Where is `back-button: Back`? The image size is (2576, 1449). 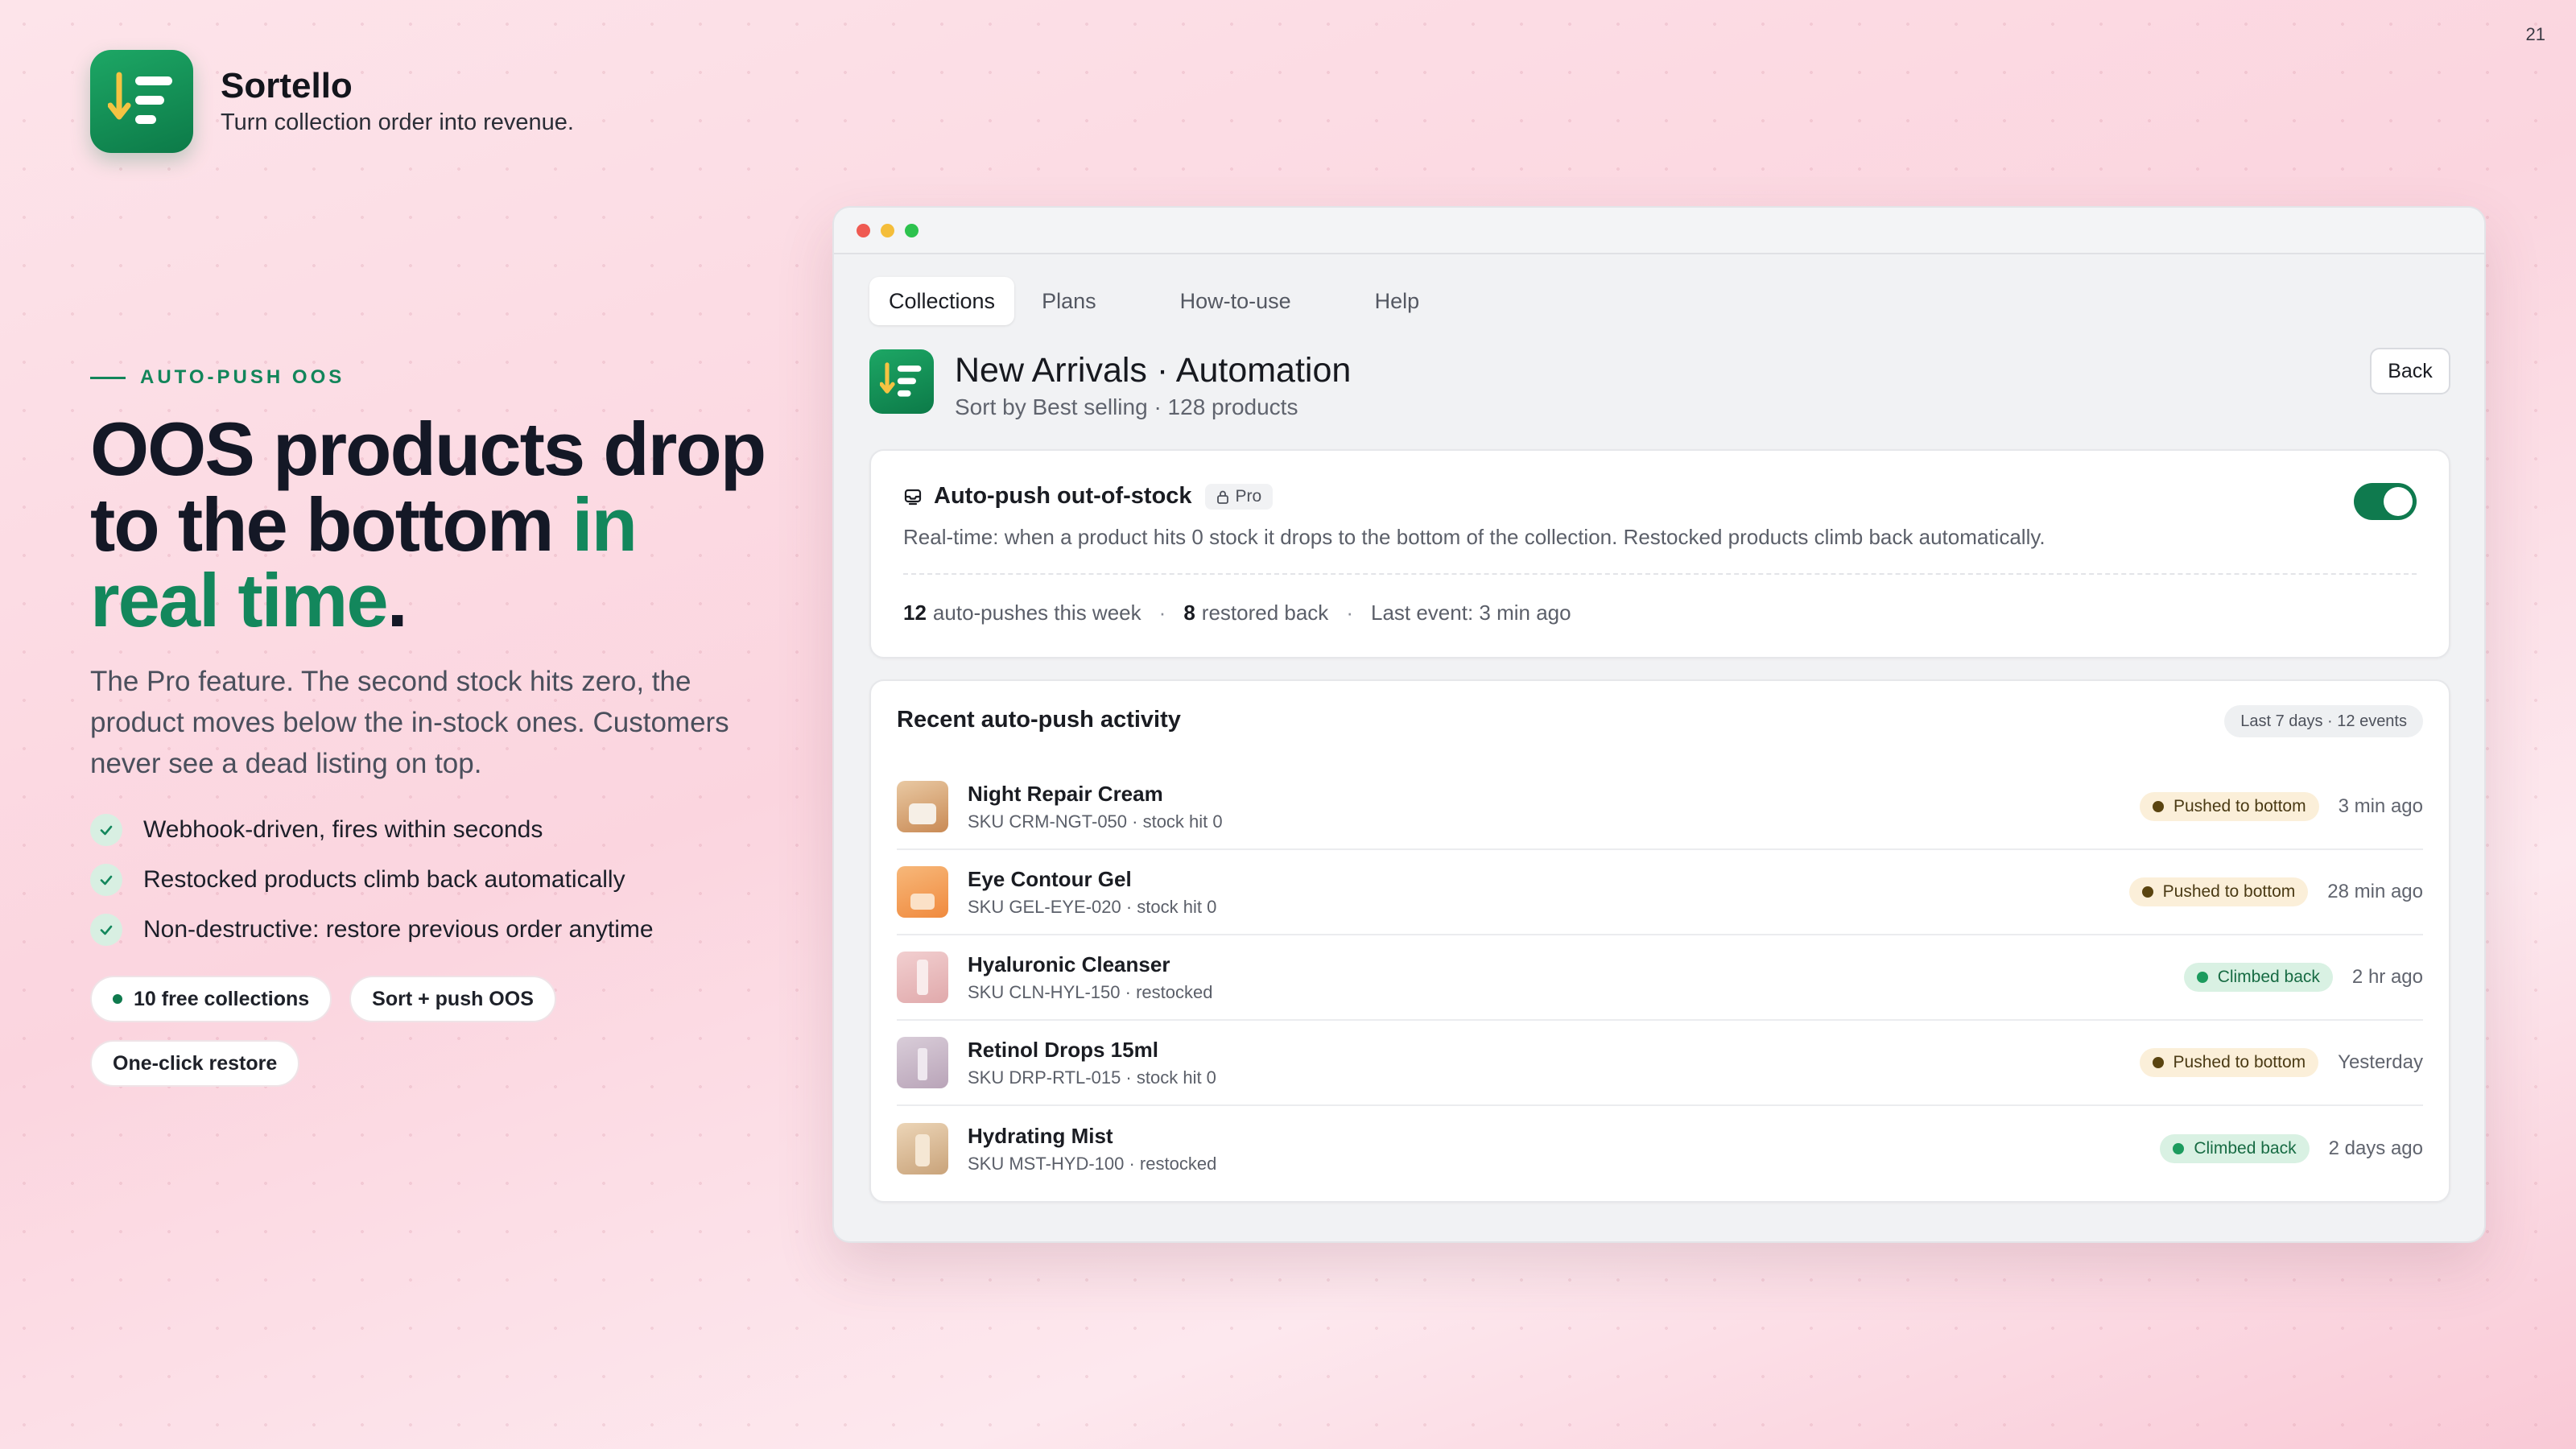 back-button: Back is located at coordinates (2410, 371).